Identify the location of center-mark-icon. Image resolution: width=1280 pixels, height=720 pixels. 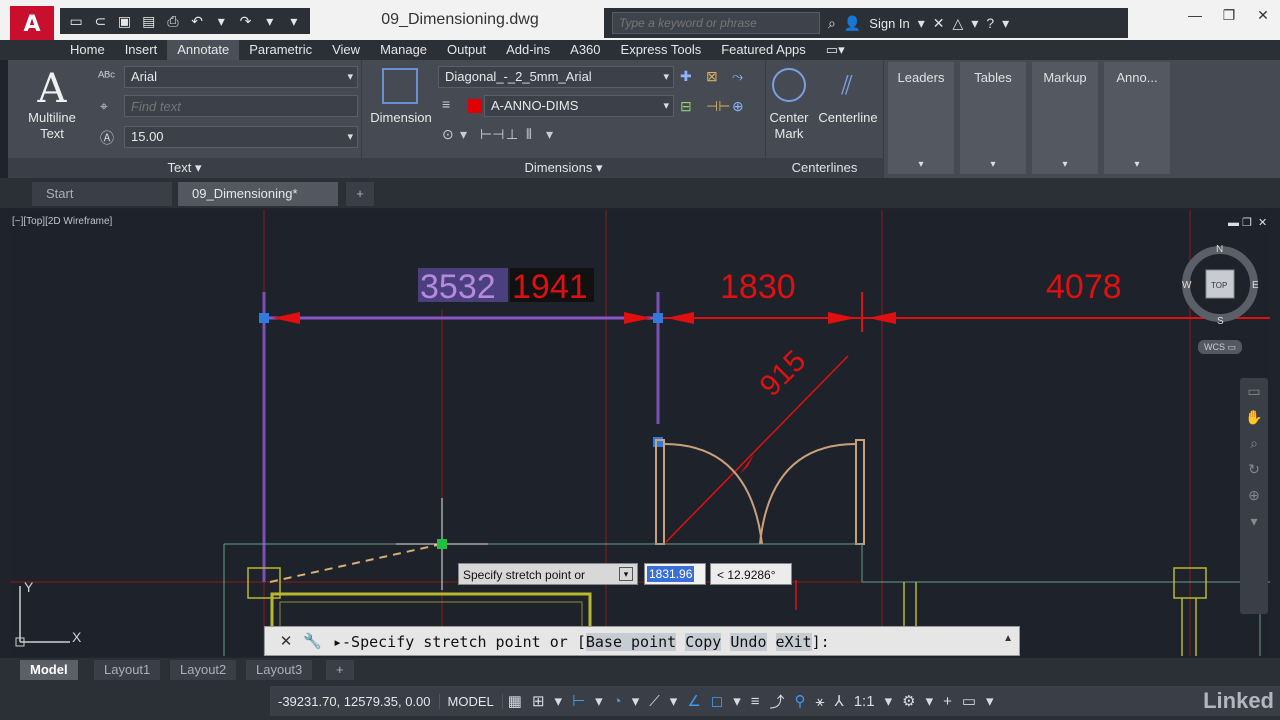
(789, 85).